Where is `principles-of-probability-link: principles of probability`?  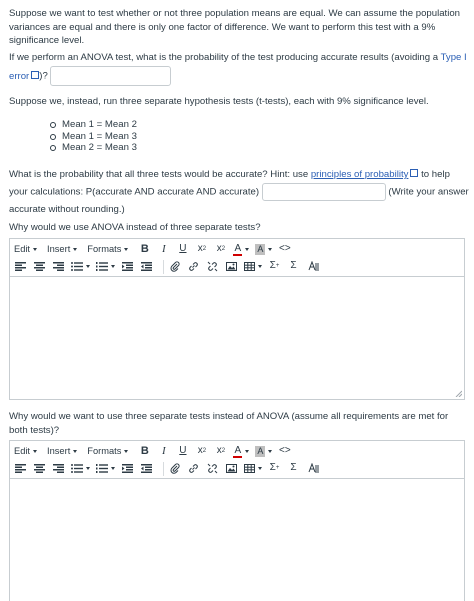
principles-of-probability-link: principles of probability is located at coordinates (360, 174).